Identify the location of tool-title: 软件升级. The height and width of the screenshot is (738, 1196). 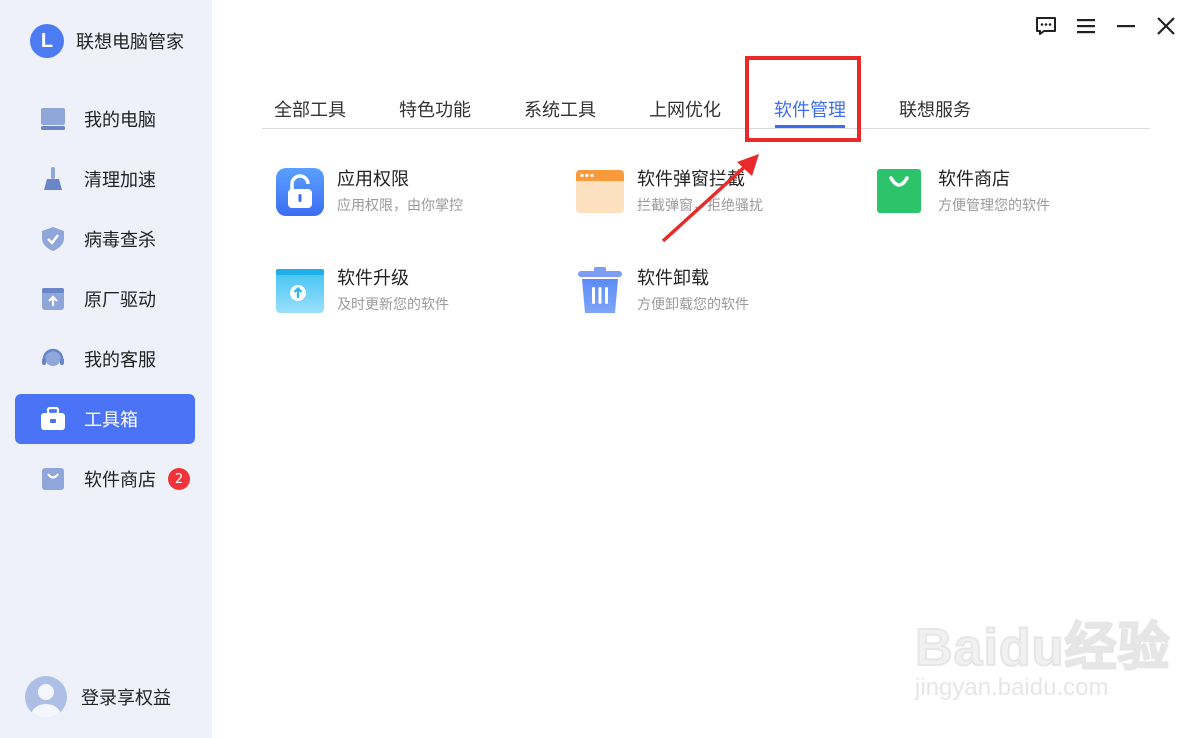
(373, 278).